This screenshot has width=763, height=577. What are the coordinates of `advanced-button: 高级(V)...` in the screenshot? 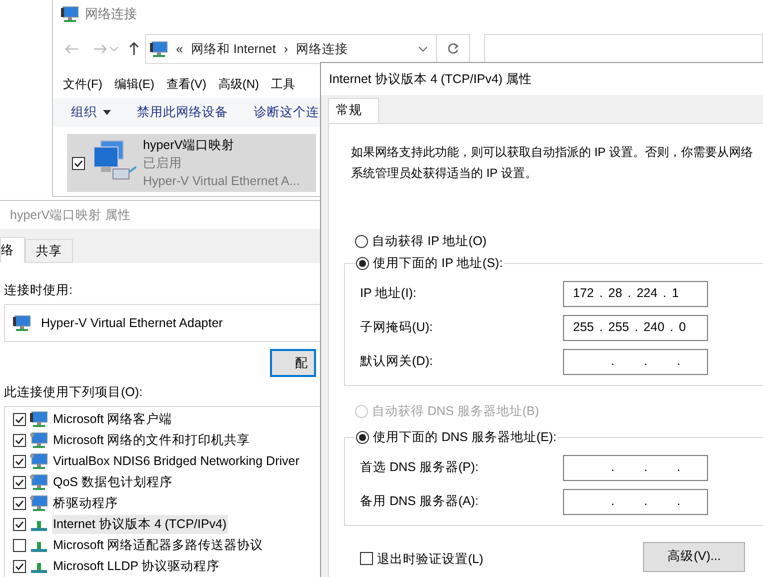 It's located at (694, 557).